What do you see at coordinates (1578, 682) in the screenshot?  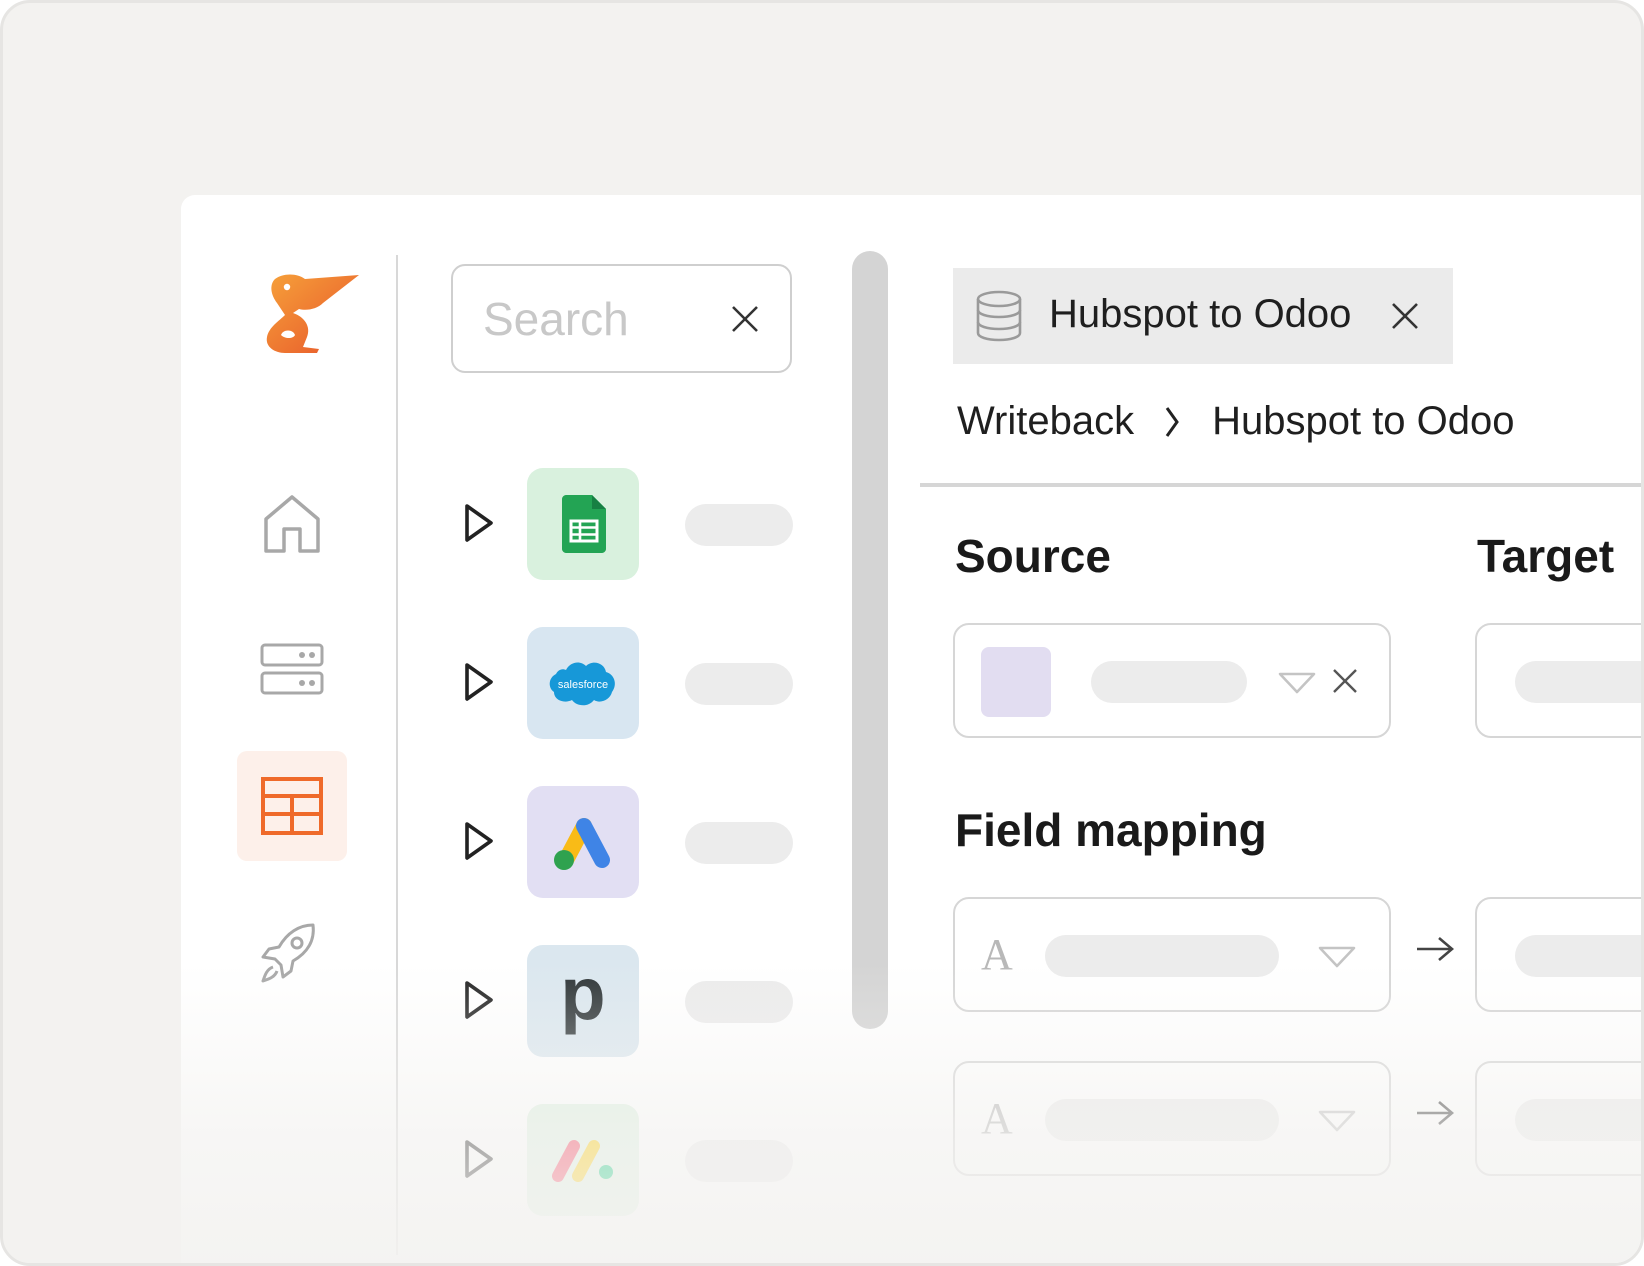 I see `target-value-placeholder` at bounding box center [1578, 682].